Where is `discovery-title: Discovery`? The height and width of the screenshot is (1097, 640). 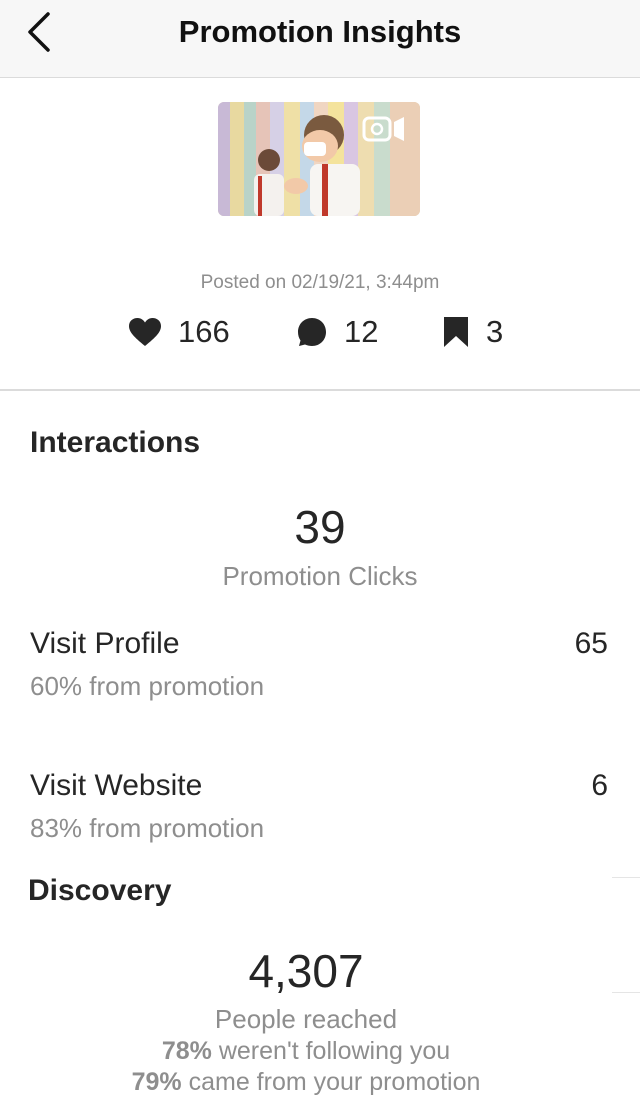
discovery-title: Discovery is located at coordinates (100, 890).